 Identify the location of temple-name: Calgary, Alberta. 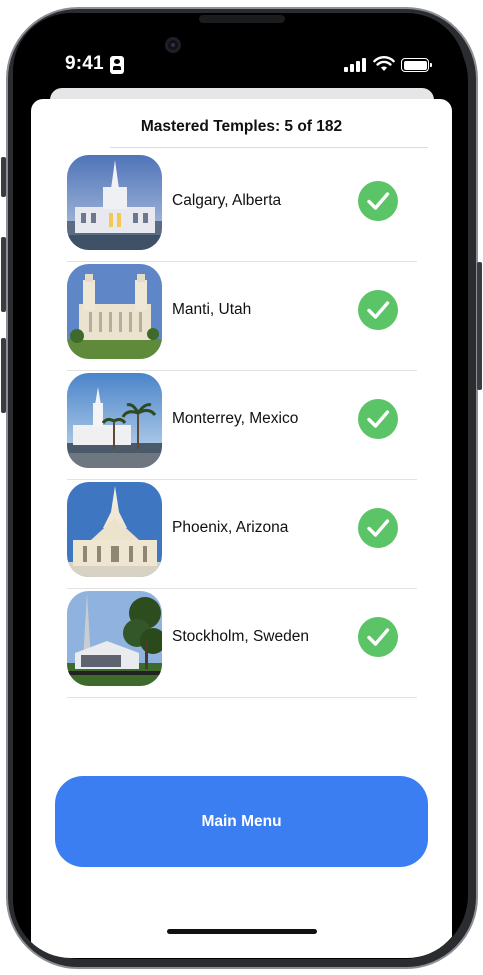
(227, 200).